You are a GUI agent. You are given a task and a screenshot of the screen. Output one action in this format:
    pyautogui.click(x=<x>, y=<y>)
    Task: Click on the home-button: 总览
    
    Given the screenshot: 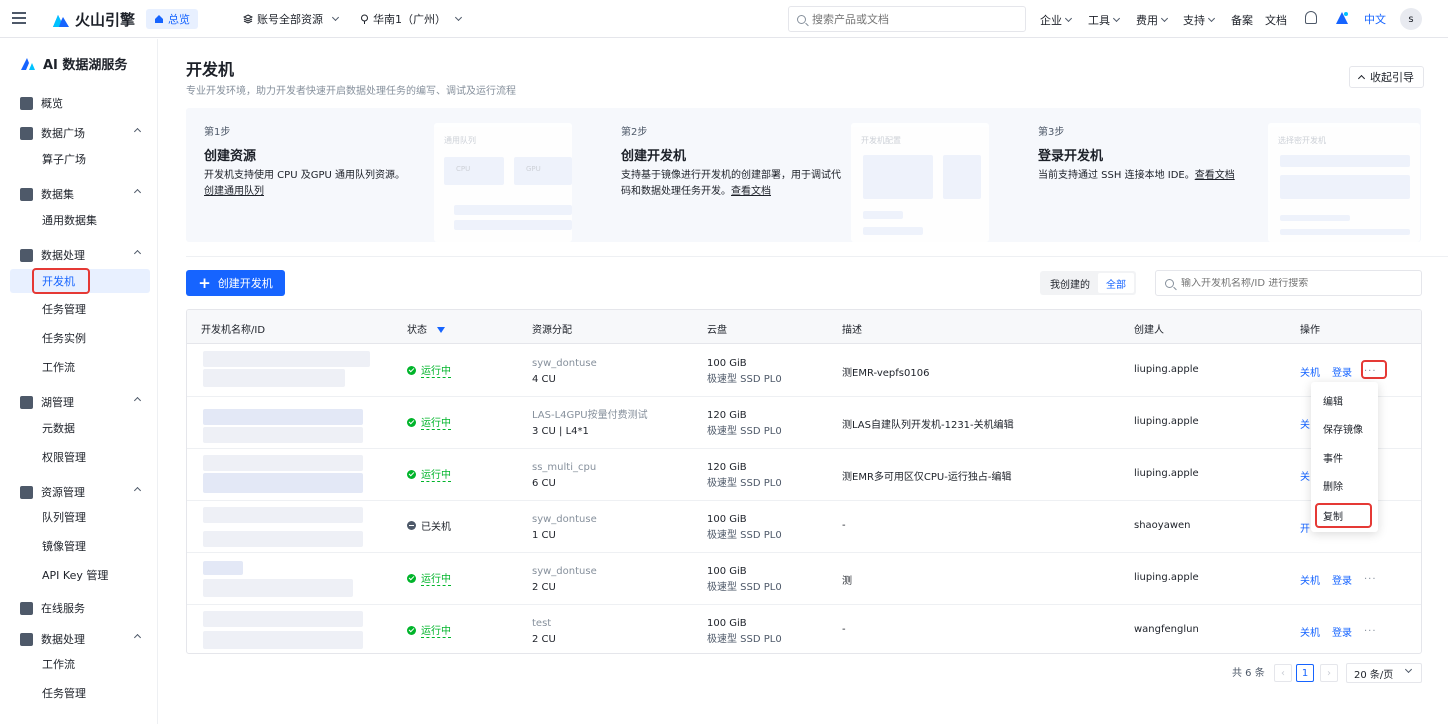 What is the action you would take?
    pyautogui.click(x=172, y=19)
    